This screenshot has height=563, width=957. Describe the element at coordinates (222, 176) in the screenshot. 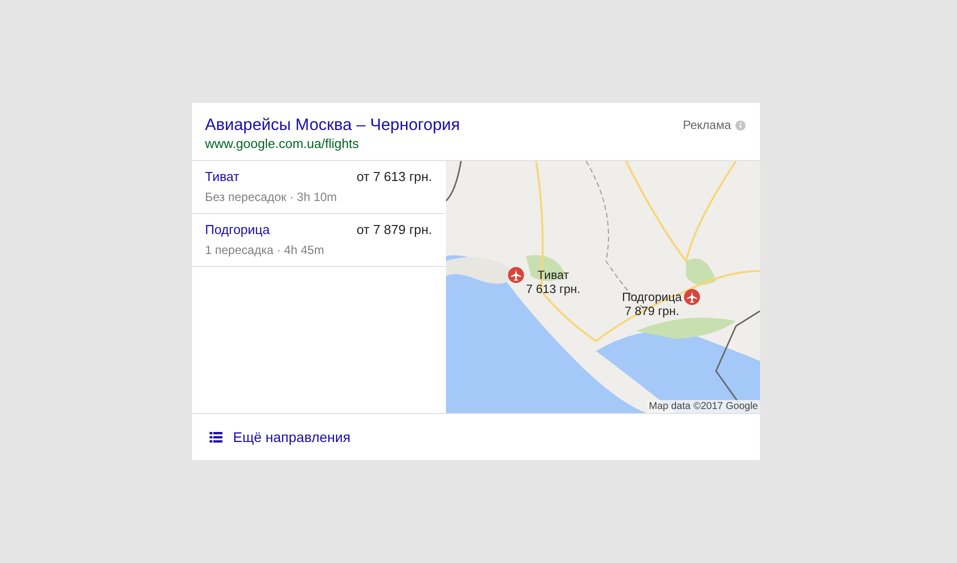

I see `city-name: Тиват` at that location.